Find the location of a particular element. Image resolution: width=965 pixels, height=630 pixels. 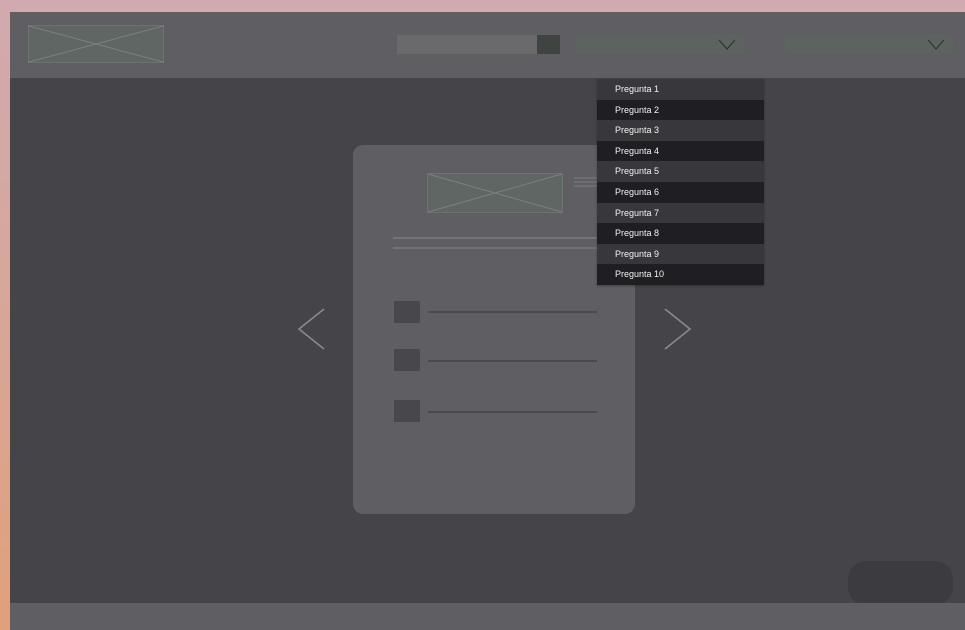

answer-checkbox-2-icon is located at coordinates (407, 360).